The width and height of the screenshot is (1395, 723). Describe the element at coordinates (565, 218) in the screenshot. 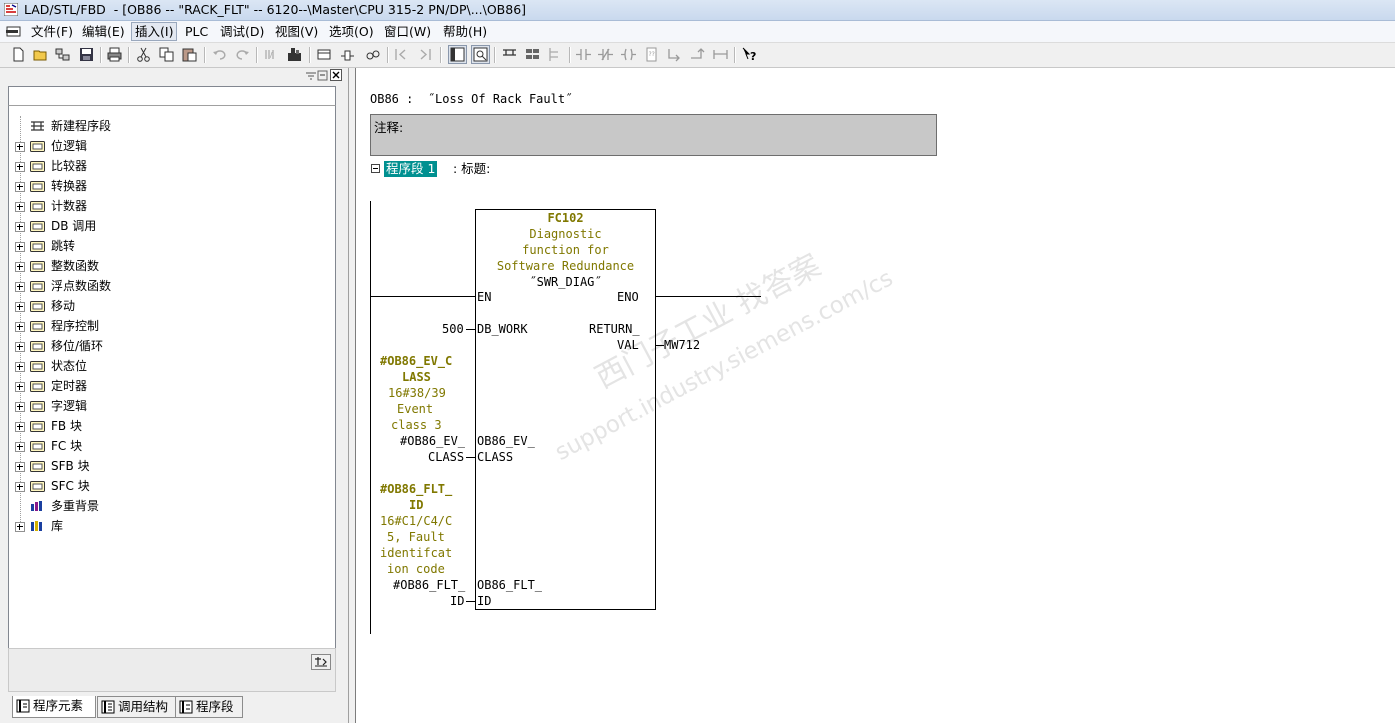

I see `fc-name: FC102` at that location.